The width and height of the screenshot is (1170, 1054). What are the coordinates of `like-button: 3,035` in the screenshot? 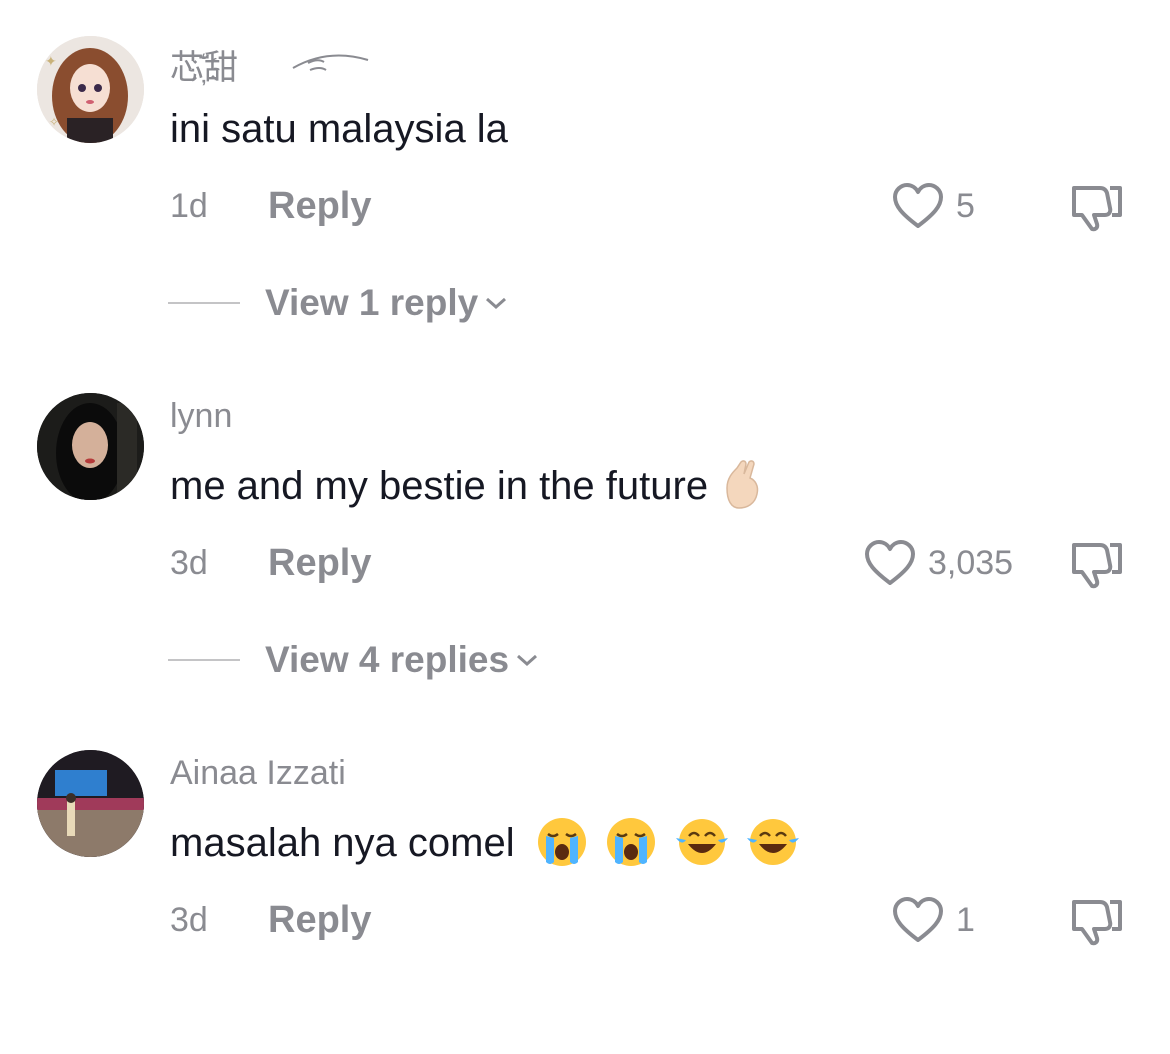 It's located at (938, 563).